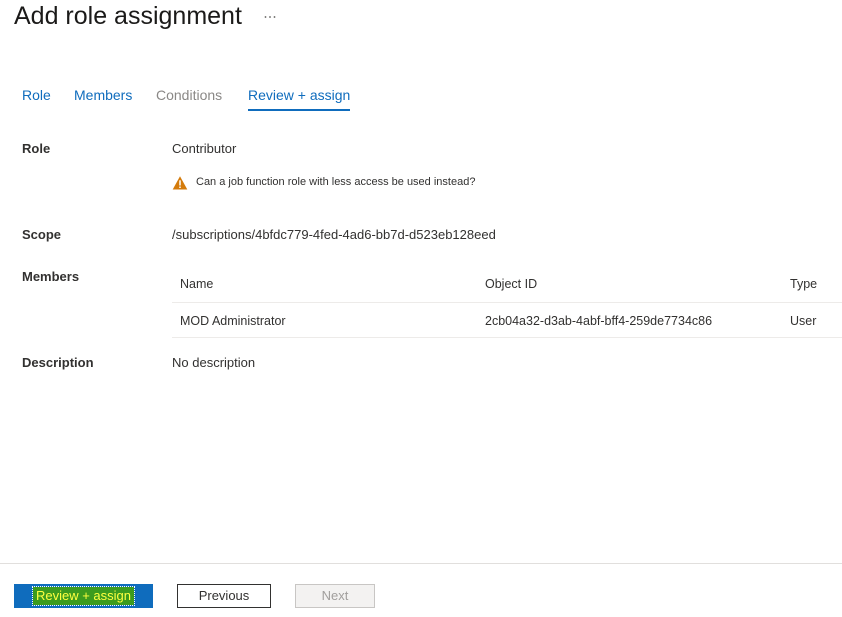 The width and height of the screenshot is (842, 617). I want to click on column-header-object-id: Object ID, so click(511, 284).